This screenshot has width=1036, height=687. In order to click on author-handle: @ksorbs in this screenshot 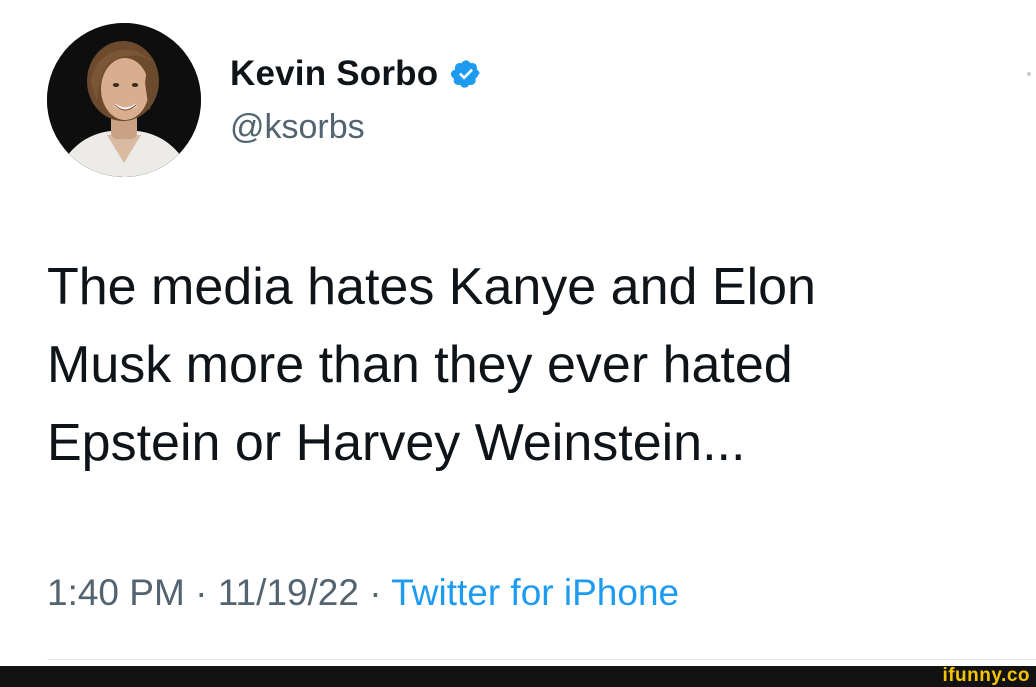, I will do `click(297, 127)`.